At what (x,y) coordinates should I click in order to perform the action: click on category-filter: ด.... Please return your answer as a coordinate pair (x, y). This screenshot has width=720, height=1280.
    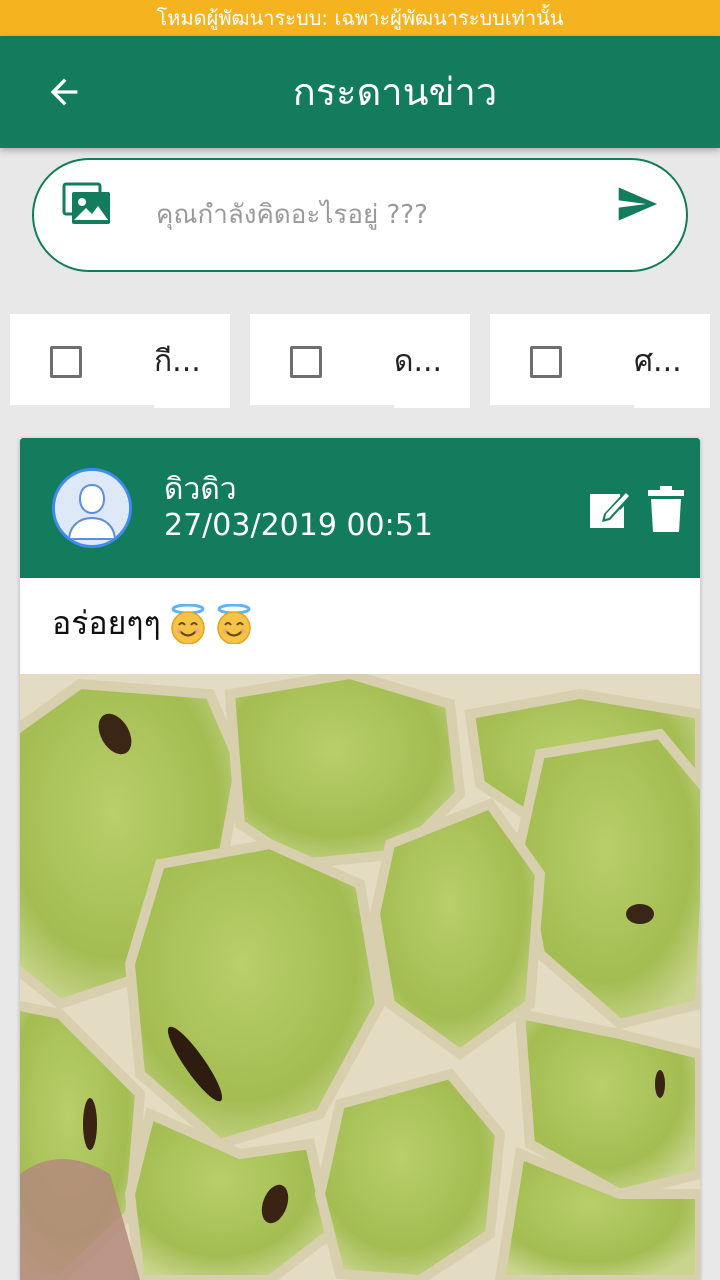
    Looking at the image, I should click on (360, 361).